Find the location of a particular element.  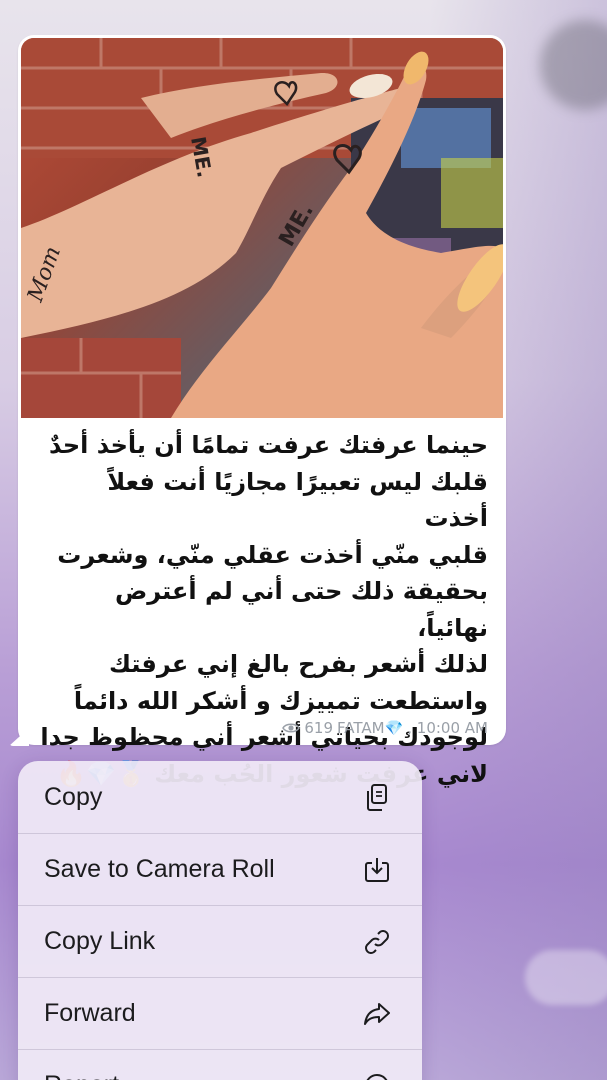

blurred-button-background is located at coordinates (566, 977).